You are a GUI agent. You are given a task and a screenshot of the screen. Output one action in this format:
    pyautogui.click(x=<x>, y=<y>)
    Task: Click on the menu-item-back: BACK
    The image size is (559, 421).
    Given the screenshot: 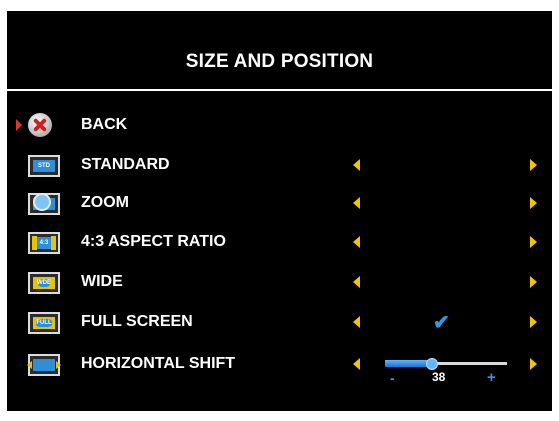 What is the action you would take?
    pyautogui.click(x=279, y=126)
    